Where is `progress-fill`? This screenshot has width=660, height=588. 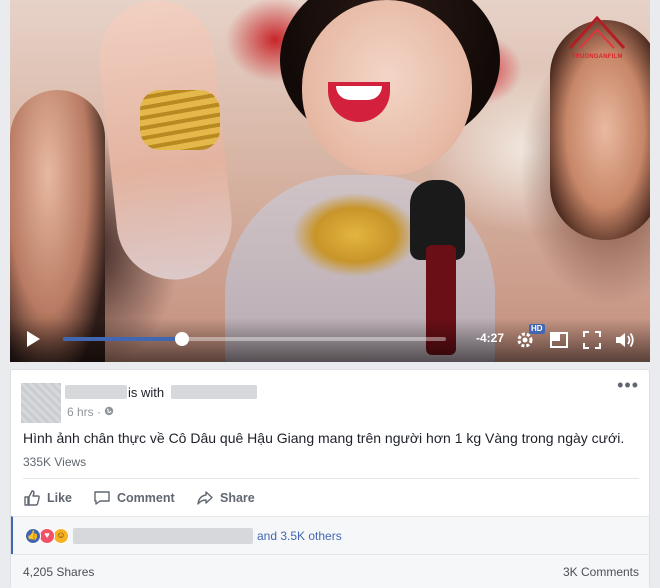
progress-fill is located at coordinates (122, 339).